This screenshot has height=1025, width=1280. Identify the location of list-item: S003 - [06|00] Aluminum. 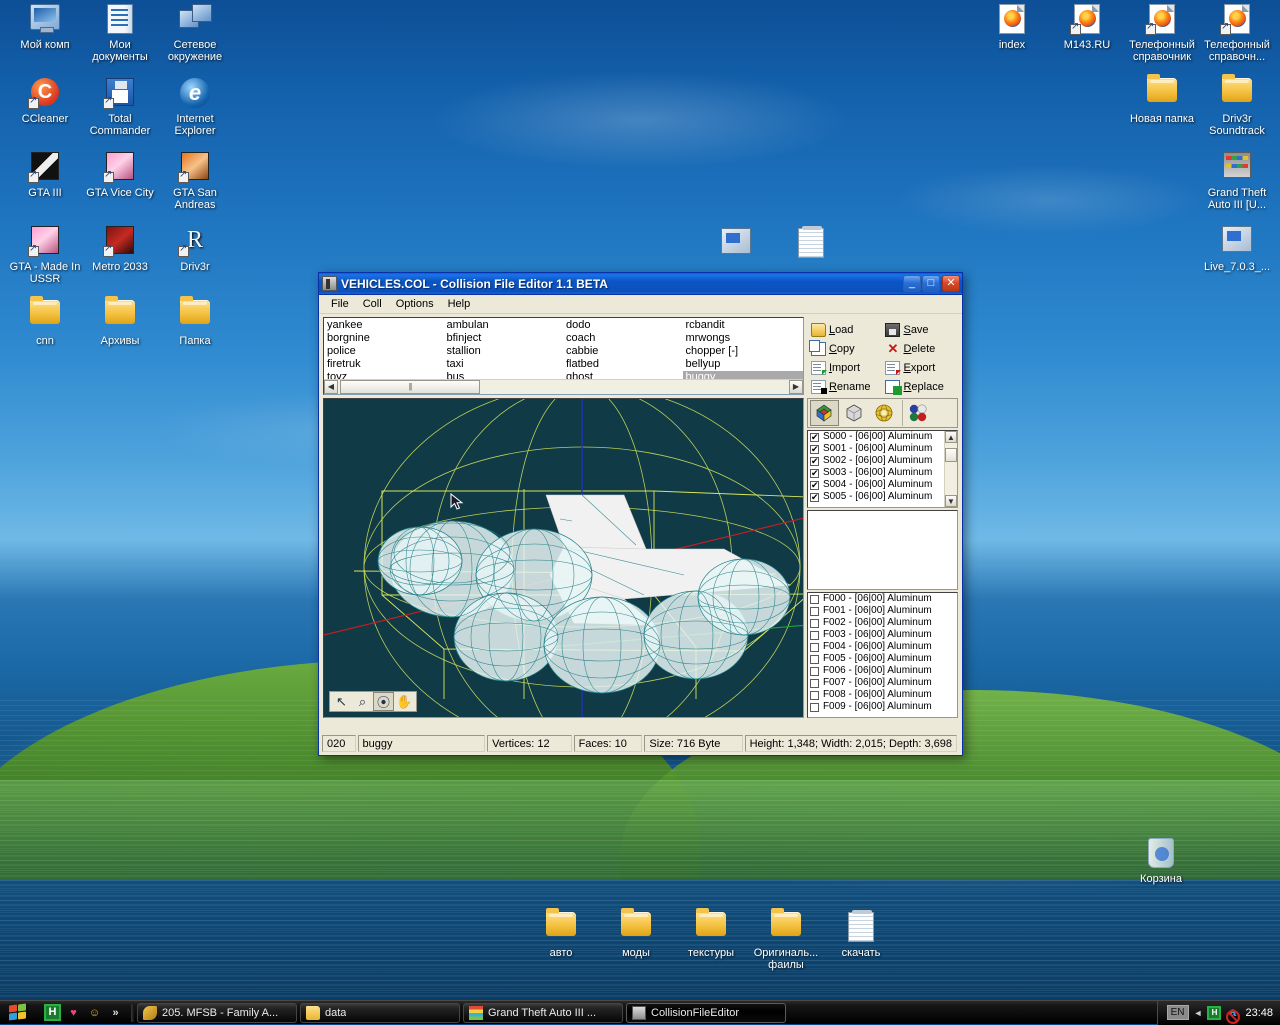
(882, 473).